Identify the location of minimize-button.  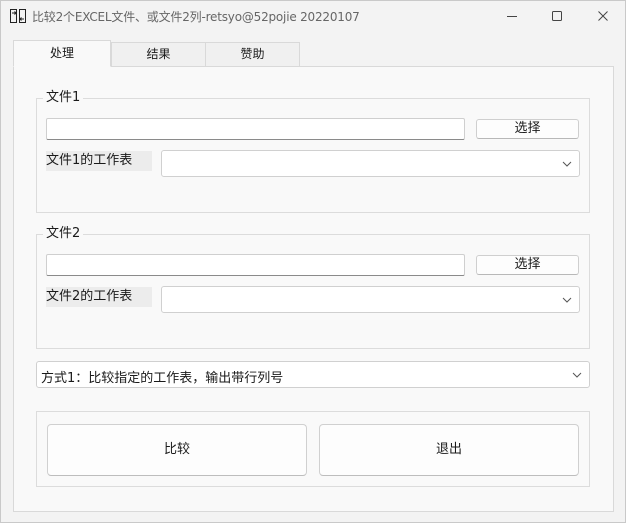
(512, 16).